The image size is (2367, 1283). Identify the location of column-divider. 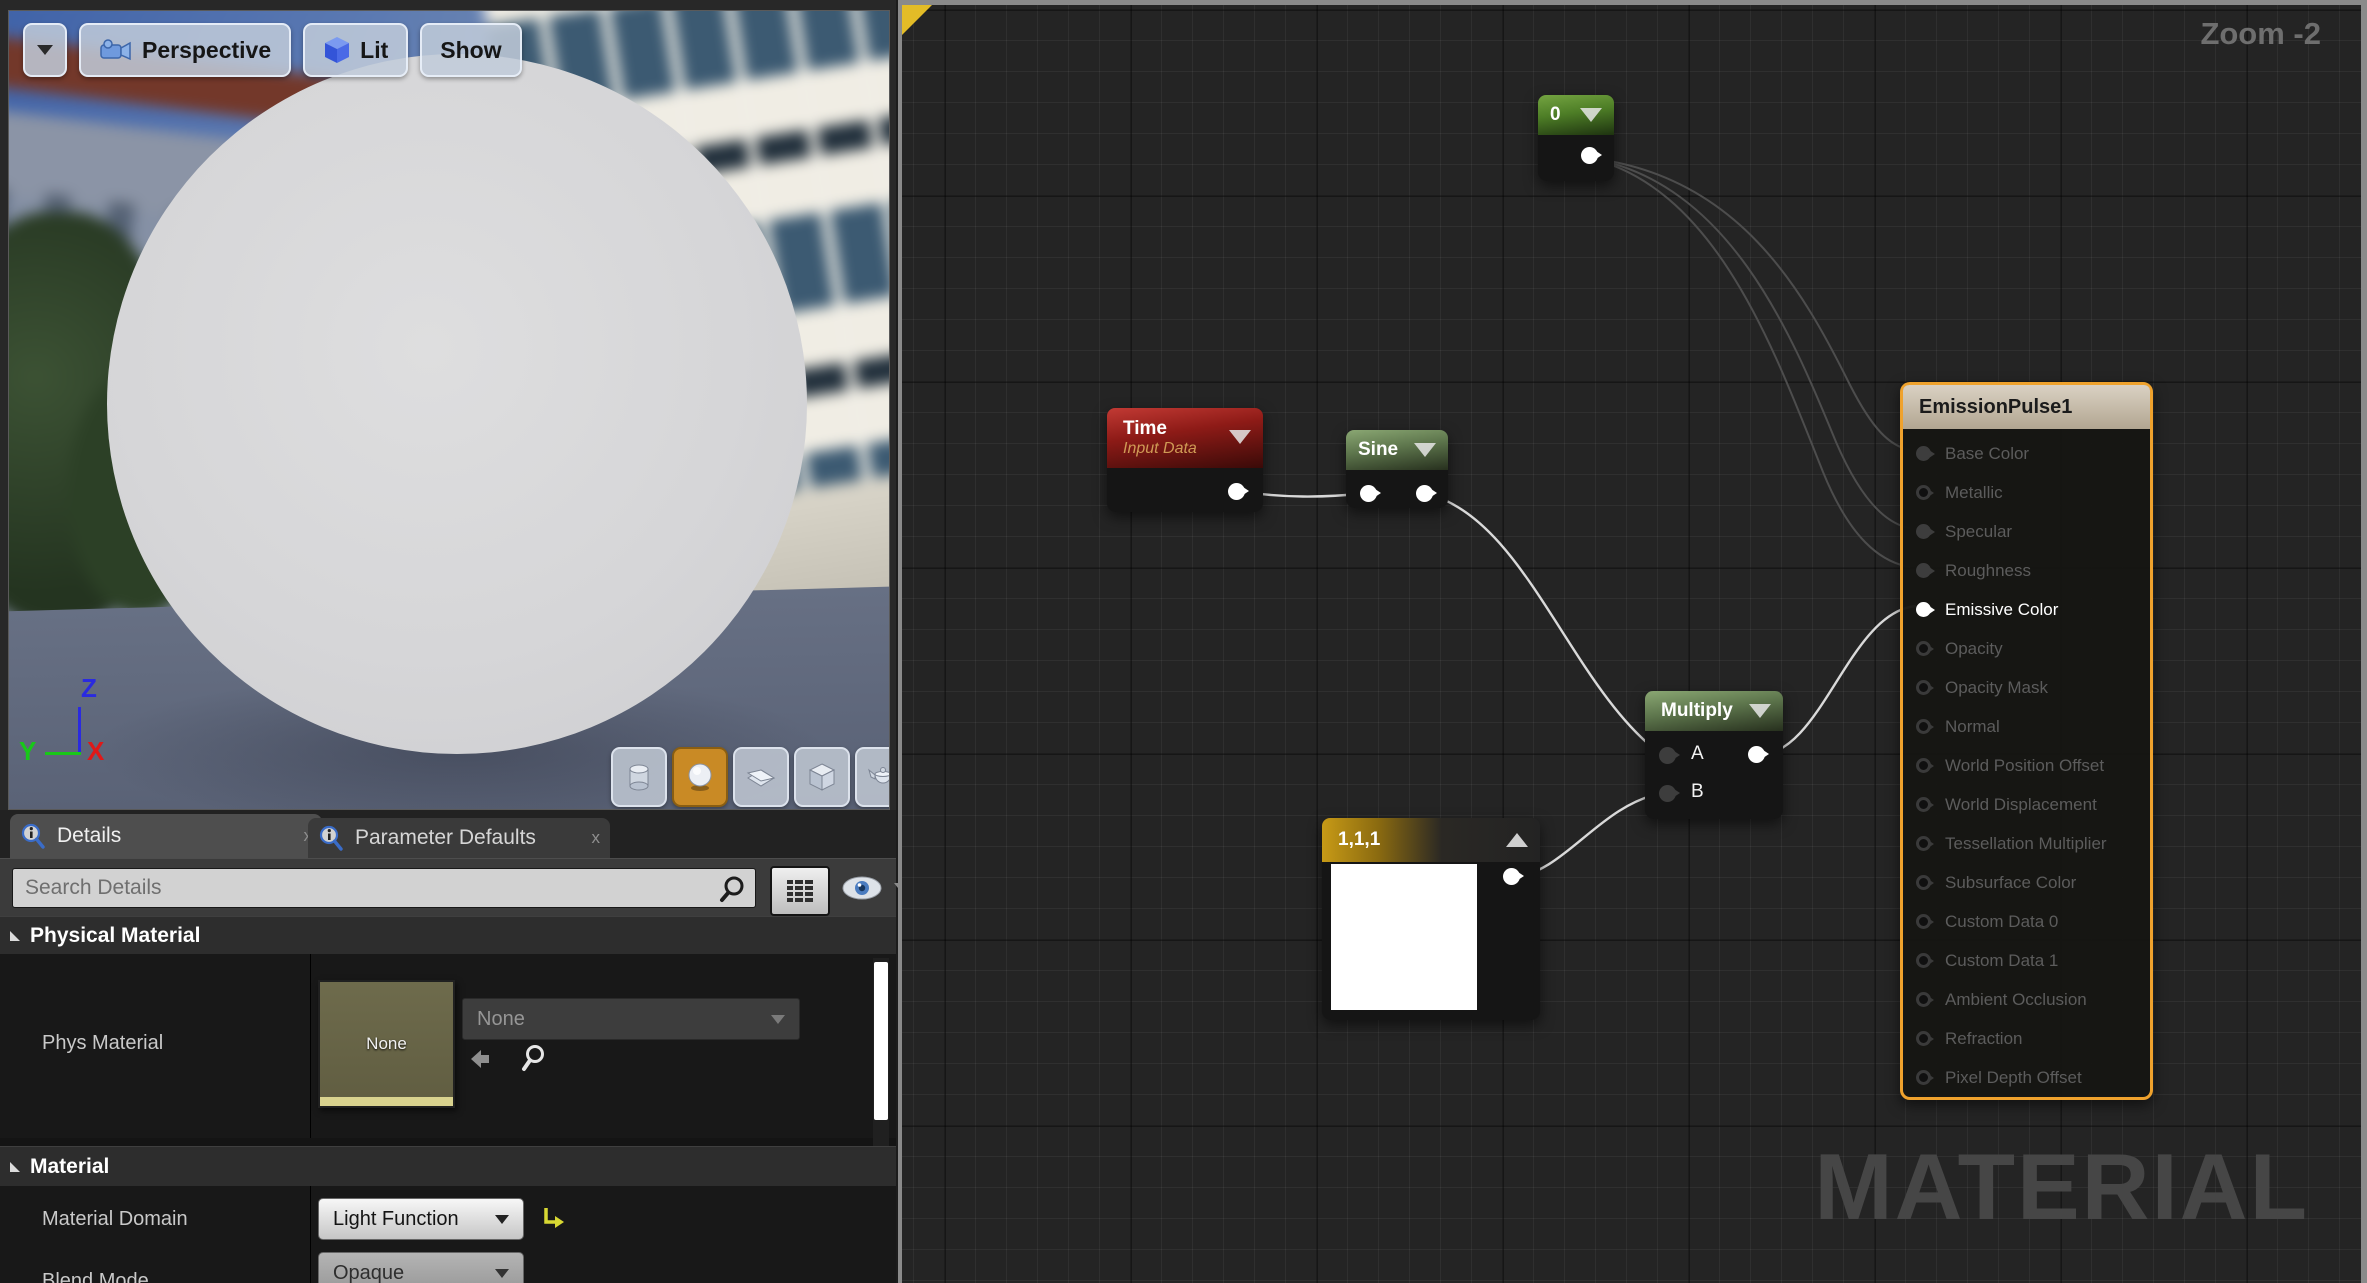
(310, 1046).